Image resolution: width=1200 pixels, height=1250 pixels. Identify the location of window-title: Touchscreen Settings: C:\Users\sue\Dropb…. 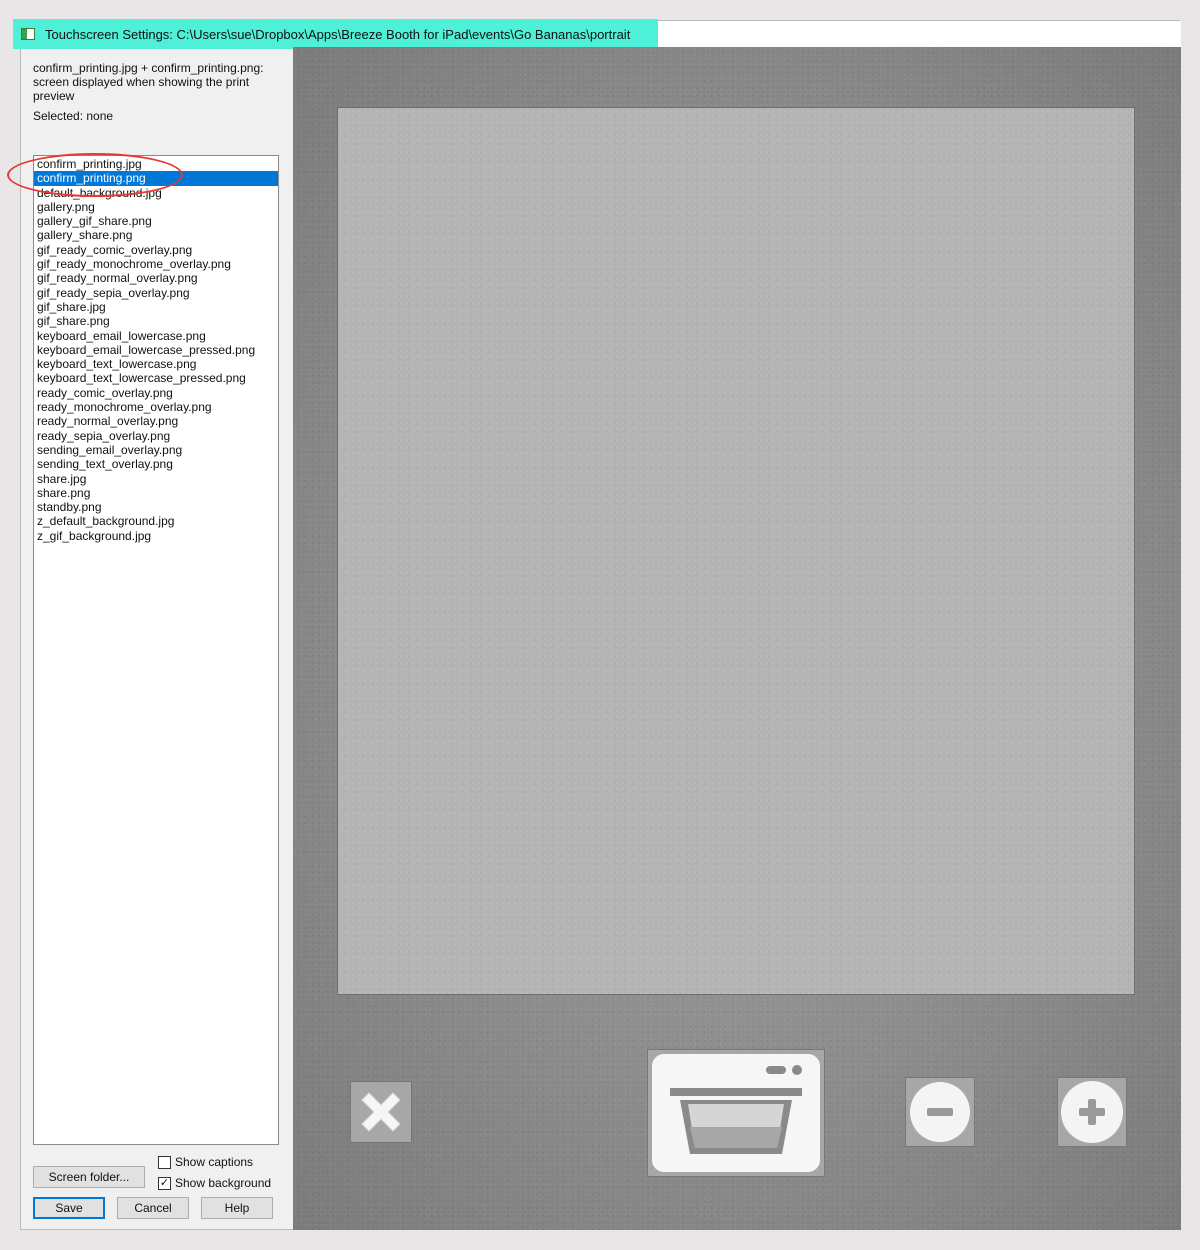
(338, 34).